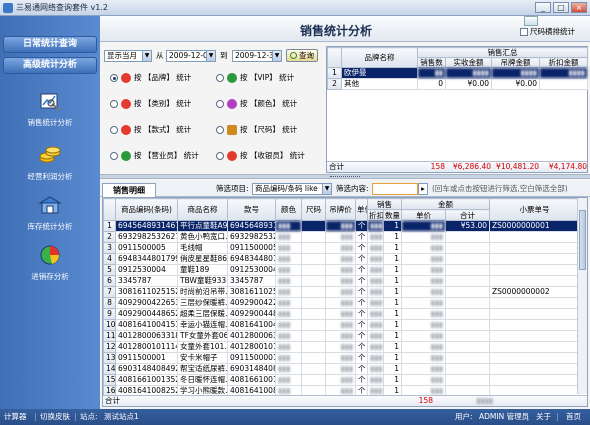 This screenshot has width=590, height=425. Describe the element at coordinates (146, 270) in the screenshot. I see `cell-code: 0912530004` at that location.